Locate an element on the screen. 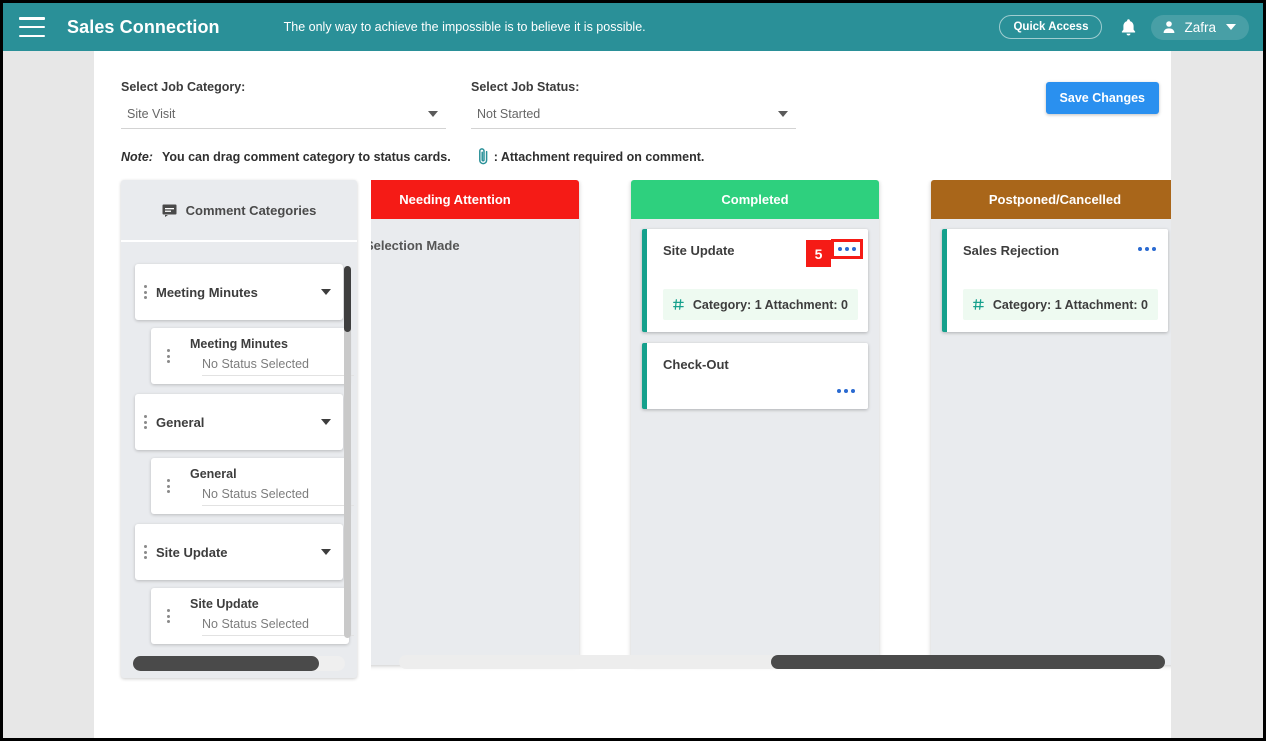 Image resolution: width=1266 pixels, height=741 pixels. subcard-title: Site Update is located at coordinates (224, 603).